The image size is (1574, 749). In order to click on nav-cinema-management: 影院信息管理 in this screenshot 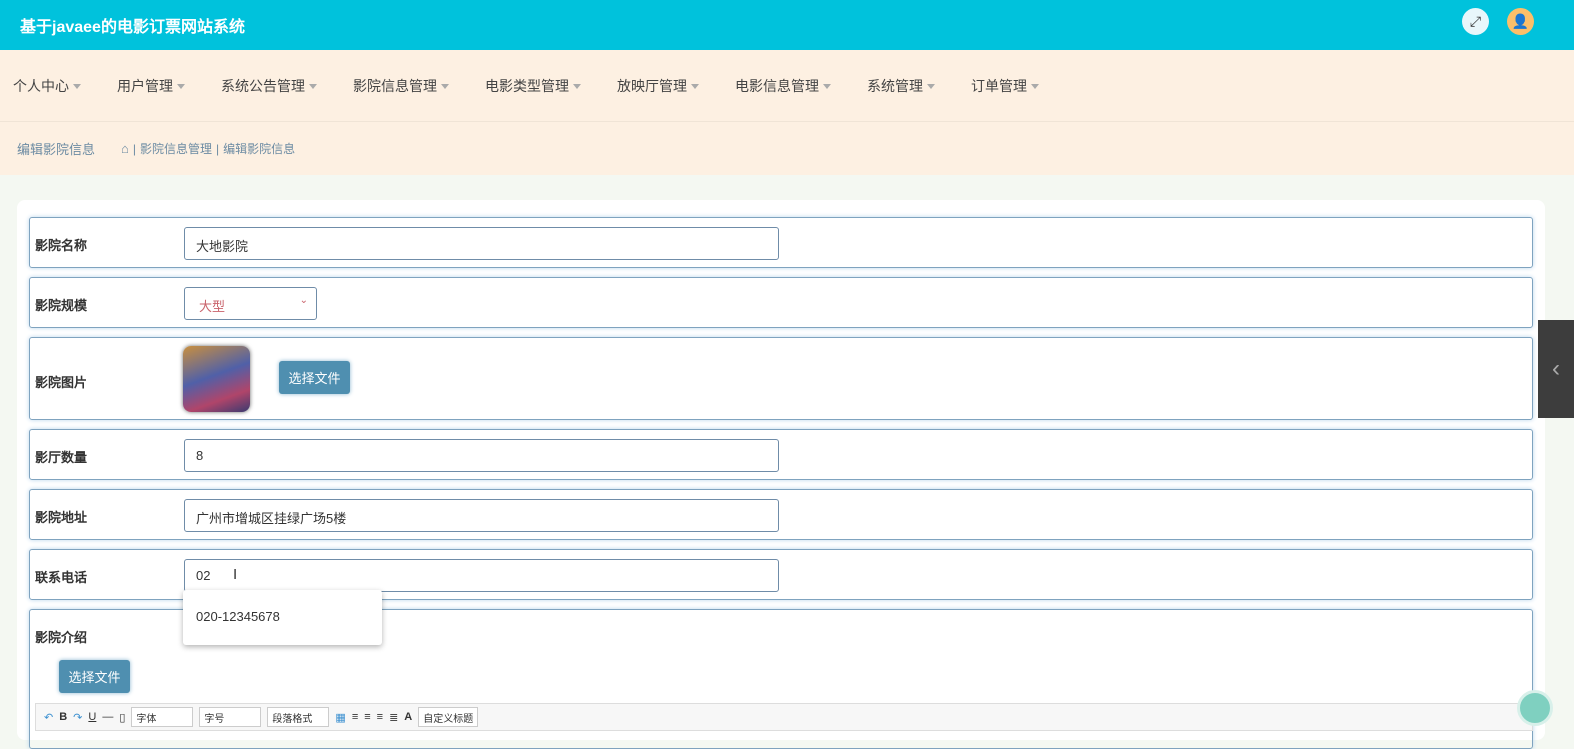, I will do `click(401, 86)`.